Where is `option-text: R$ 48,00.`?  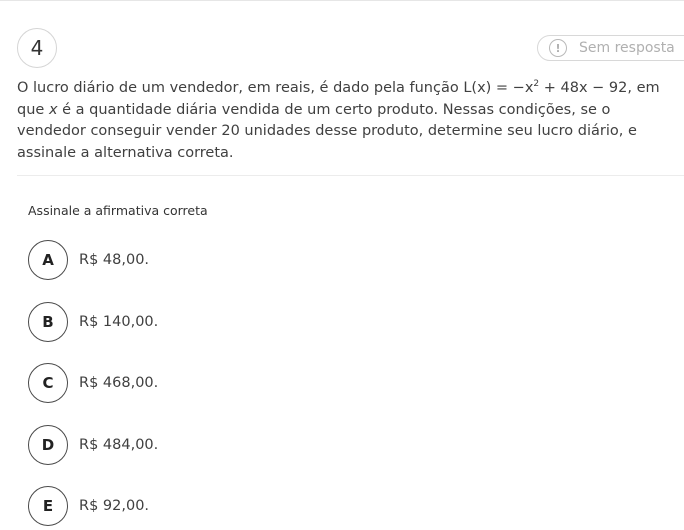
option-text: R$ 48,00. is located at coordinates (114, 260).